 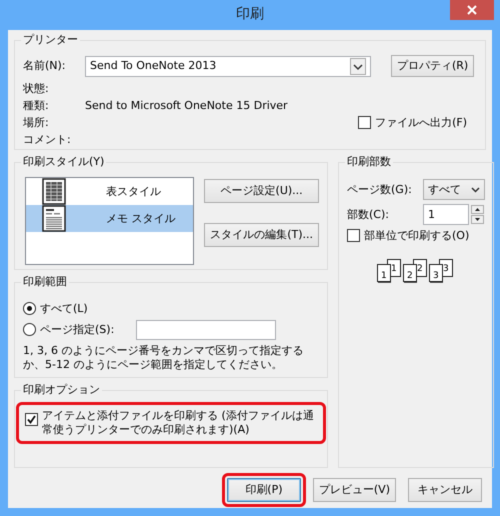 I want to click on field-label: 名前(N):, so click(x=45, y=66).